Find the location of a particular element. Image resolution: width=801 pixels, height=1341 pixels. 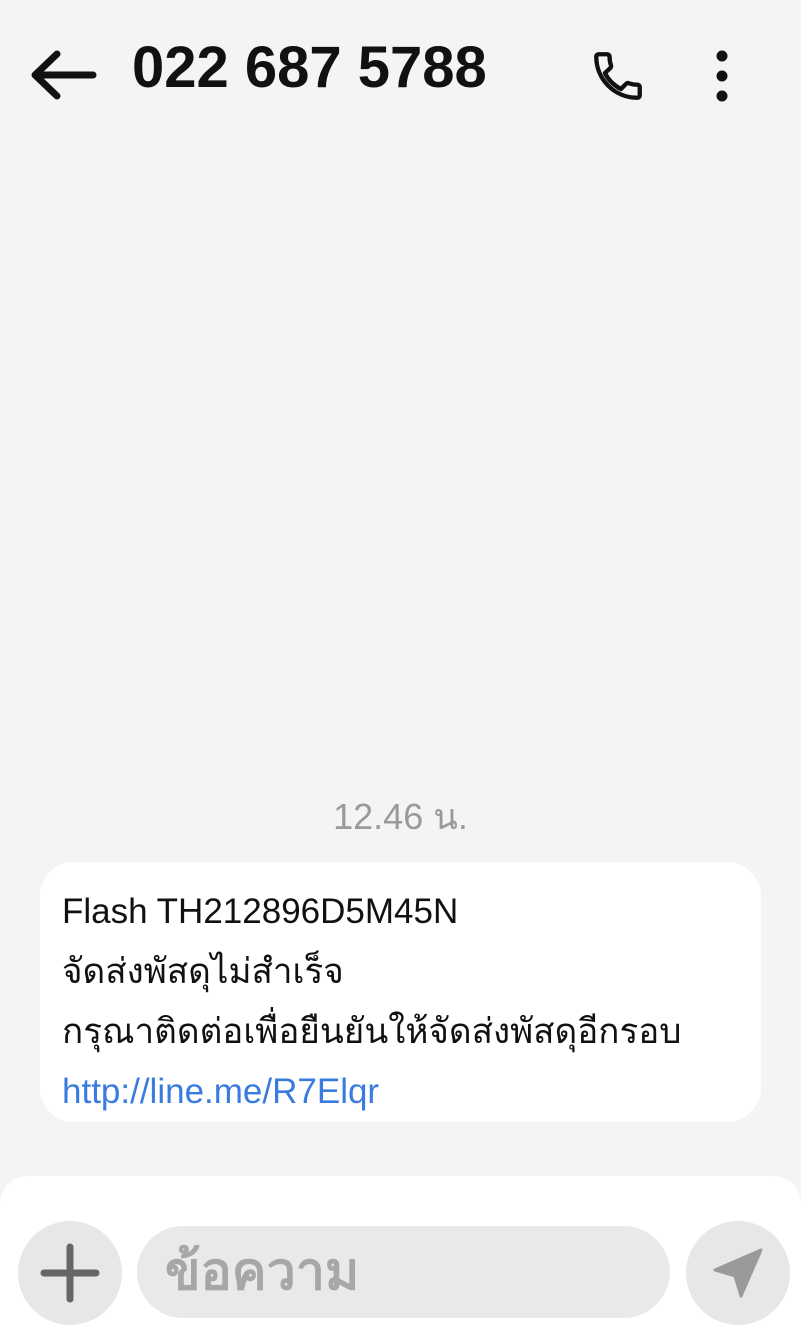

add-attachment-button is located at coordinates (70, 1273).